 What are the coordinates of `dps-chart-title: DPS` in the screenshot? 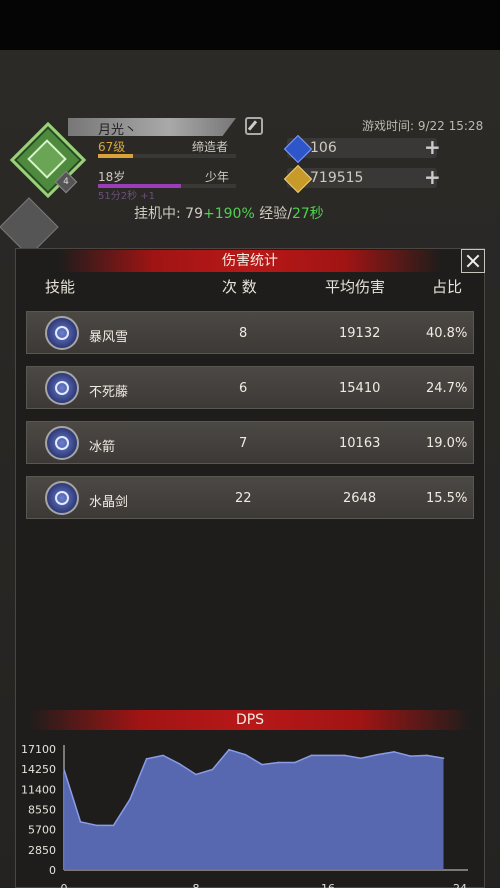 It's located at (250, 720).